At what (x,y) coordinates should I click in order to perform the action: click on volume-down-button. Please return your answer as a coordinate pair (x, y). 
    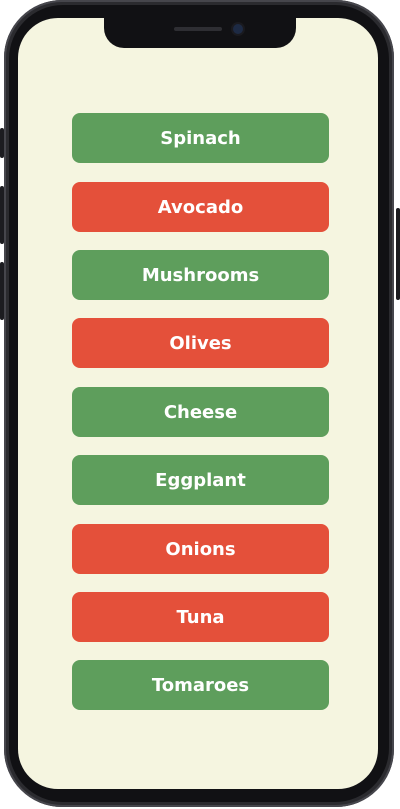
    Looking at the image, I should click on (2, 291).